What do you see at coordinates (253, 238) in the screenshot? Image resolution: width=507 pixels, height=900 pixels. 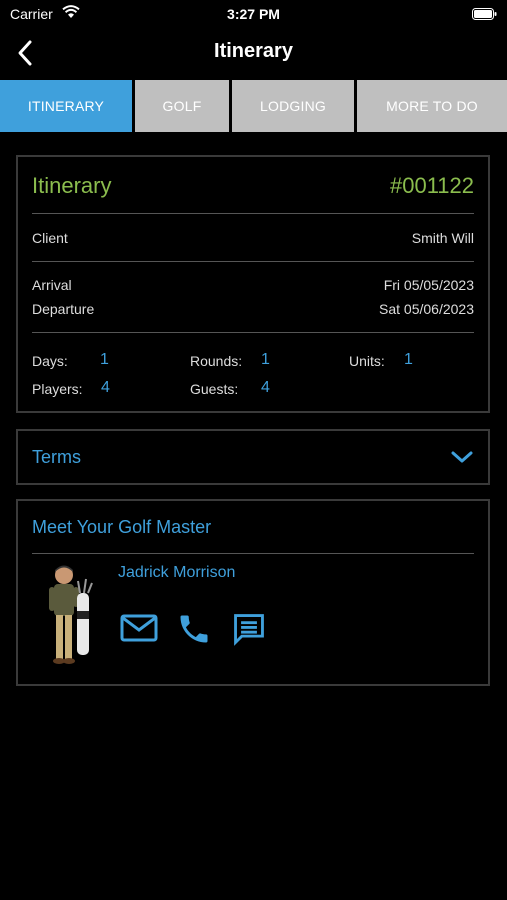 I see `client-row: Client Smith Will` at bounding box center [253, 238].